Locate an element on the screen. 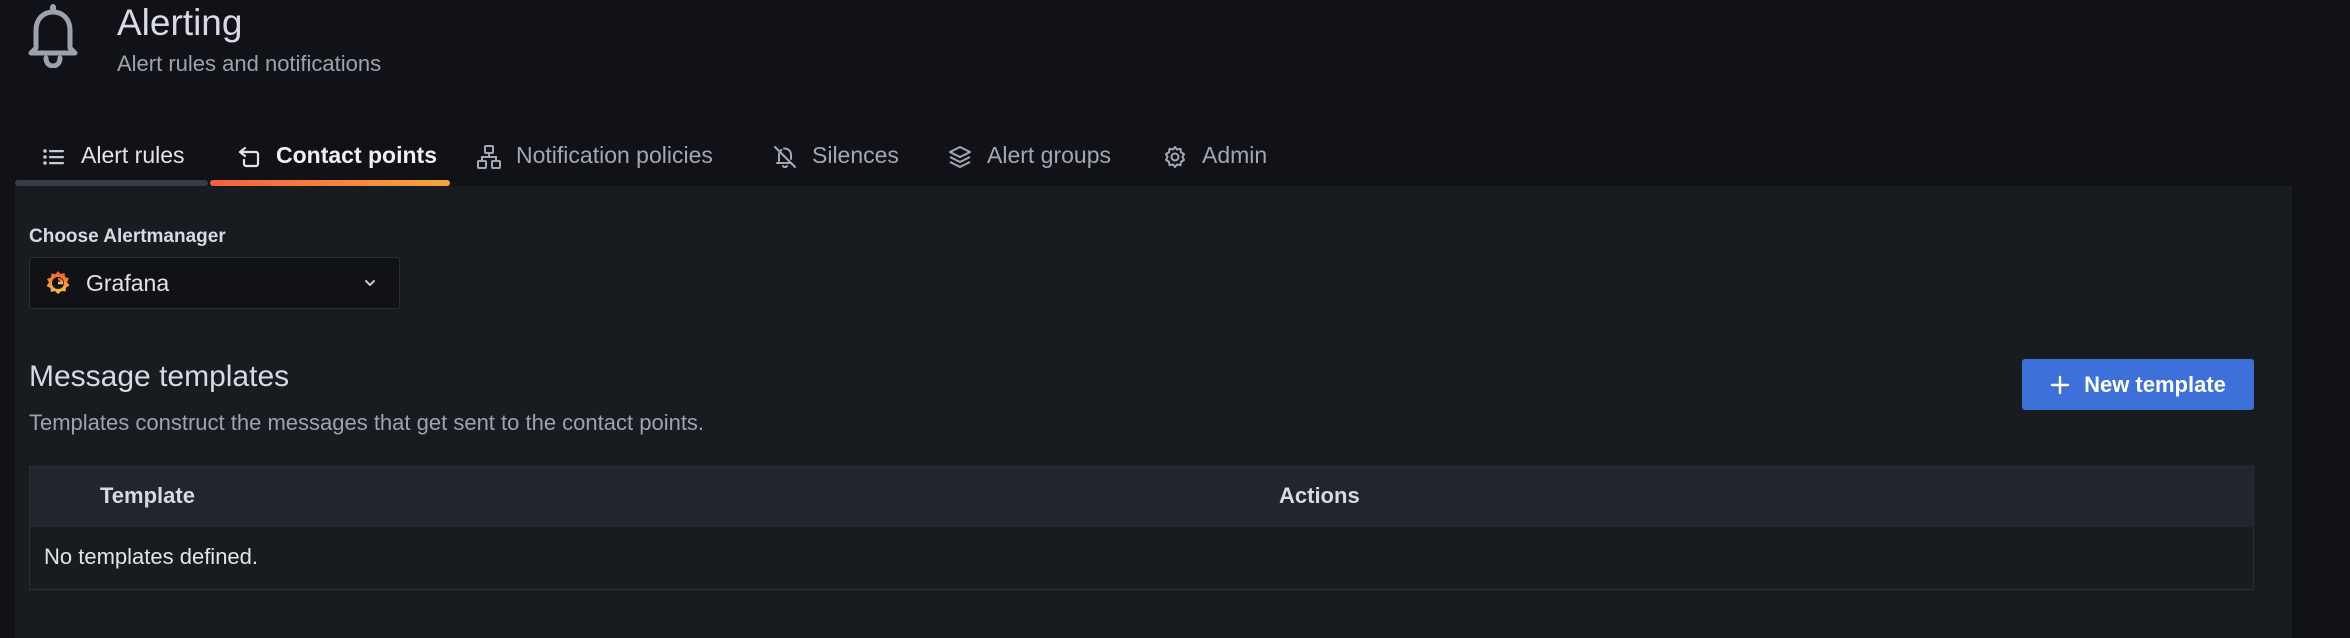 This screenshot has height=638, width=2350. grafana-logo-icon is located at coordinates (58, 283).